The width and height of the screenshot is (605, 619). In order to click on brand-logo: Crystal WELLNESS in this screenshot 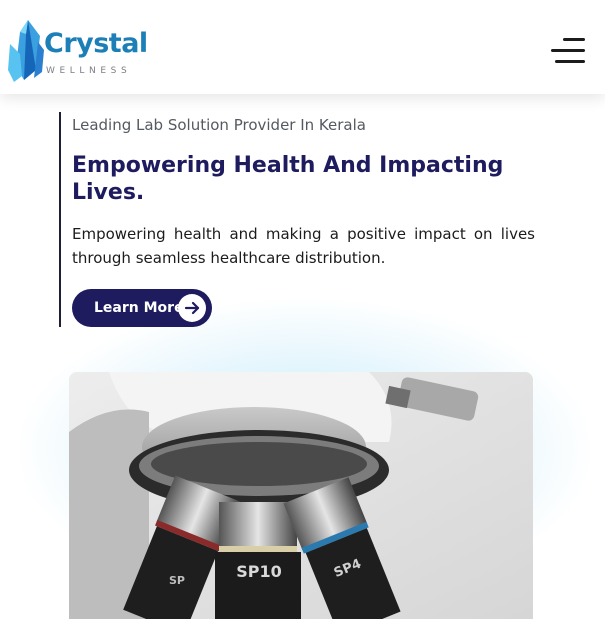, I will do `click(78, 52)`.